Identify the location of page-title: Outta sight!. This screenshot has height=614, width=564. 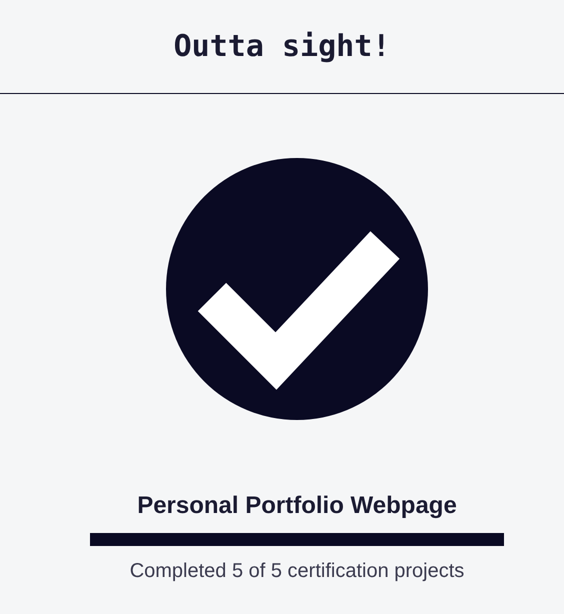
(282, 47).